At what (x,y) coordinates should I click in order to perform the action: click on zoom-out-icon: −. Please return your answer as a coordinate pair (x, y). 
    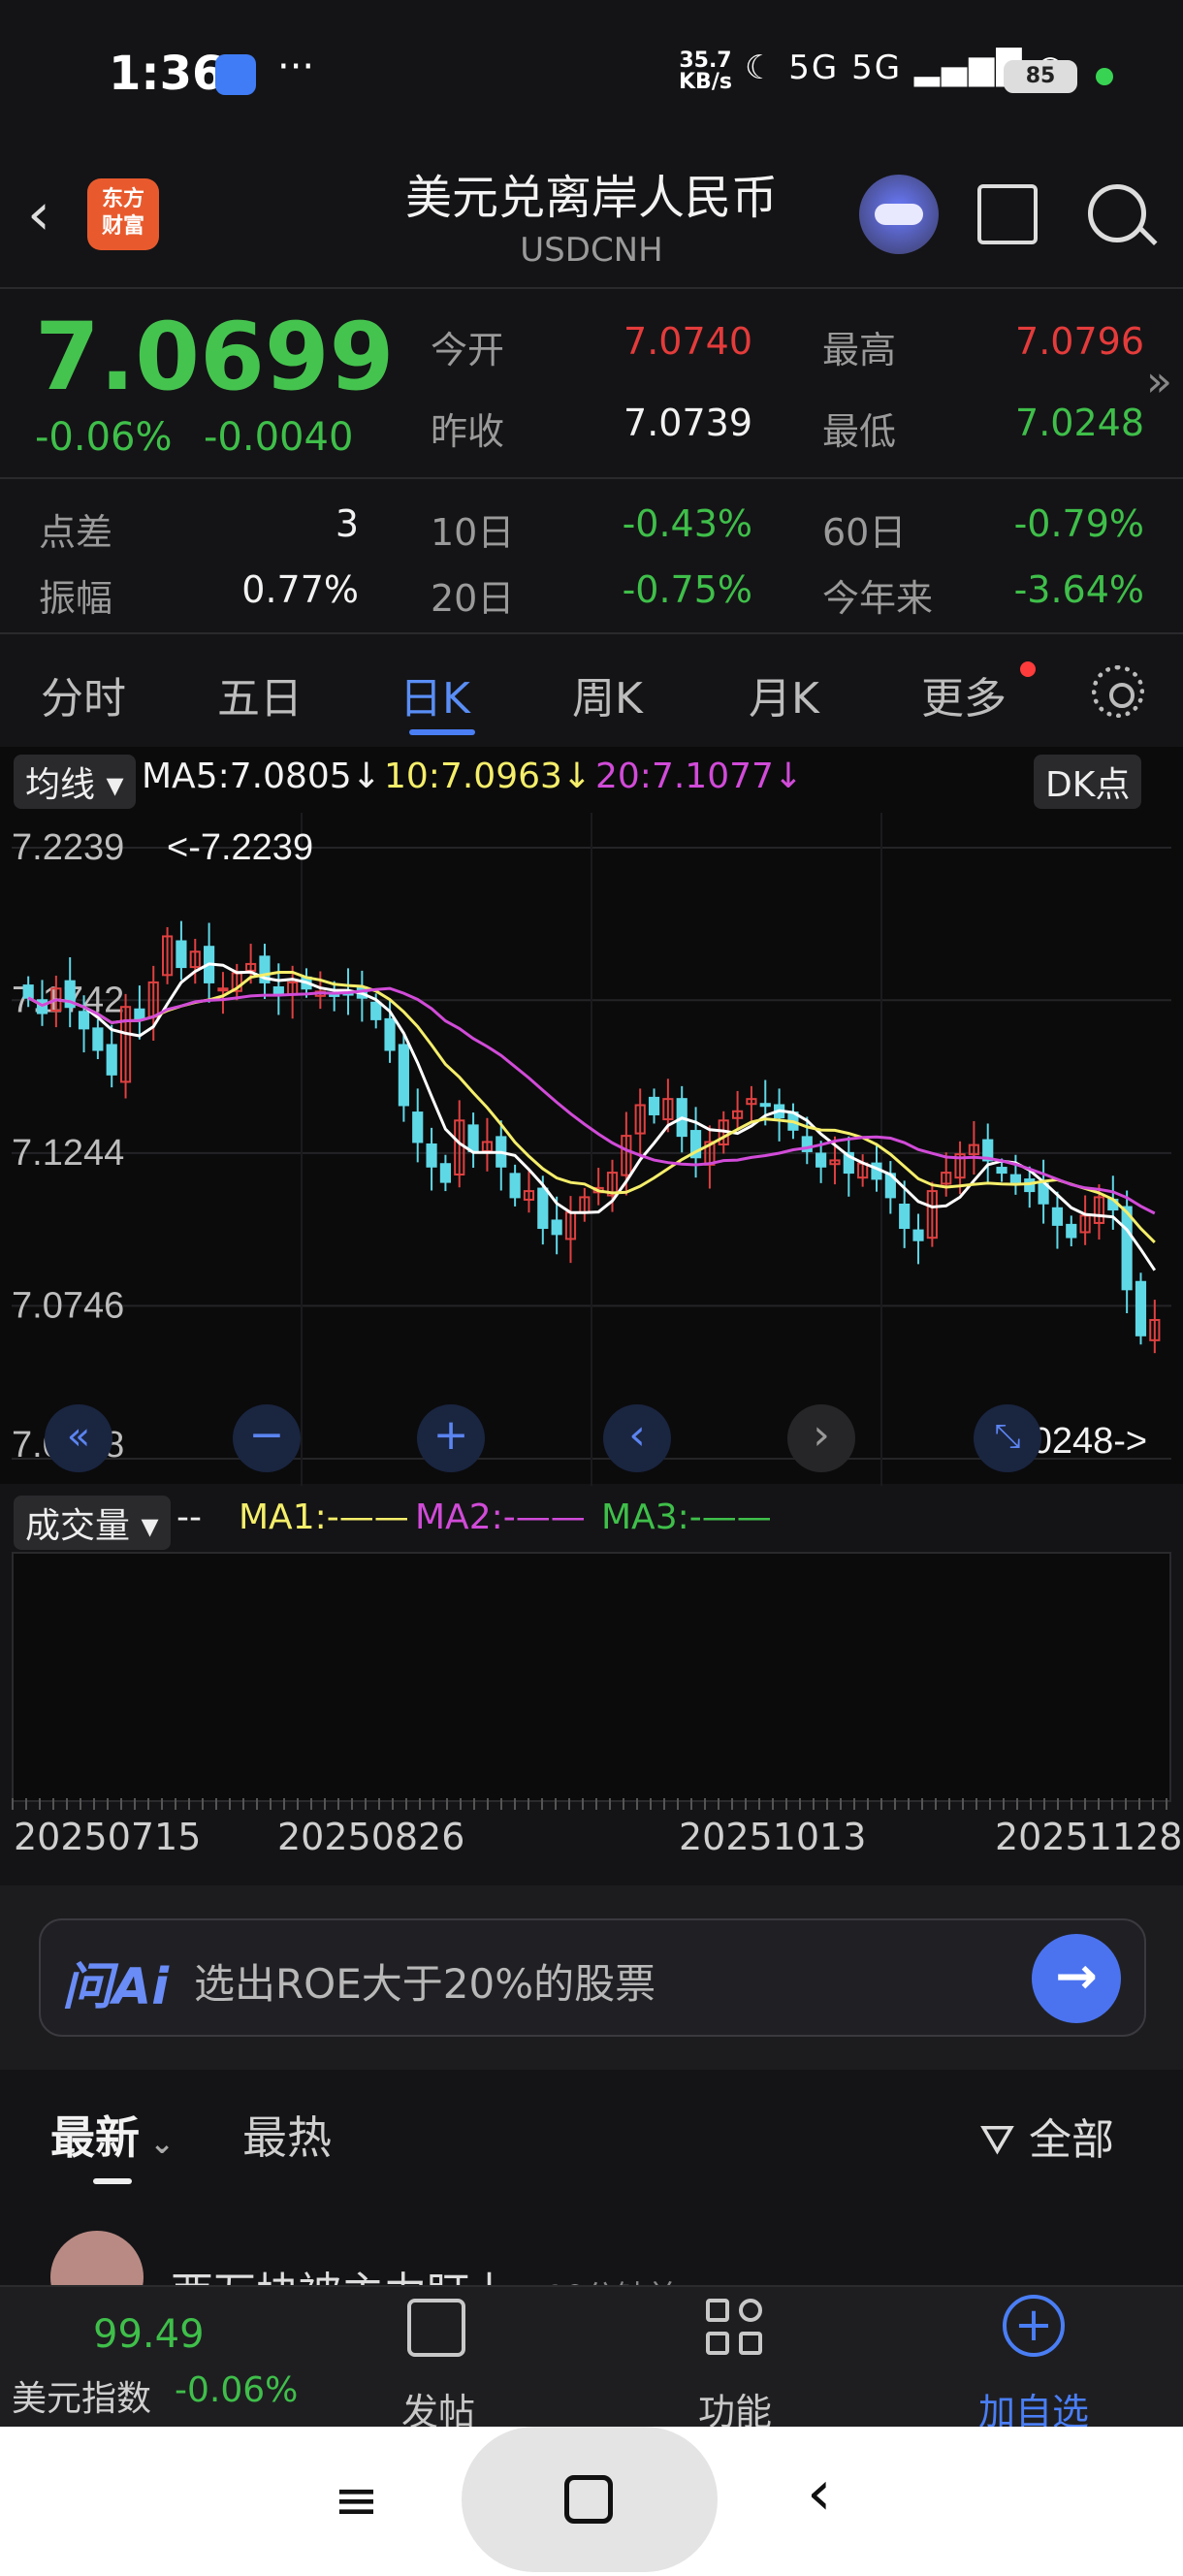
    Looking at the image, I should click on (267, 1438).